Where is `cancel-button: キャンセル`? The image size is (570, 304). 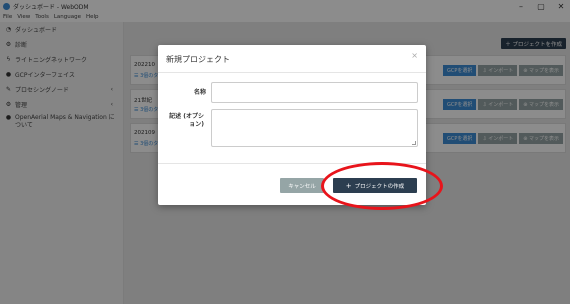
cancel-button: キャンセル is located at coordinates (302, 185).